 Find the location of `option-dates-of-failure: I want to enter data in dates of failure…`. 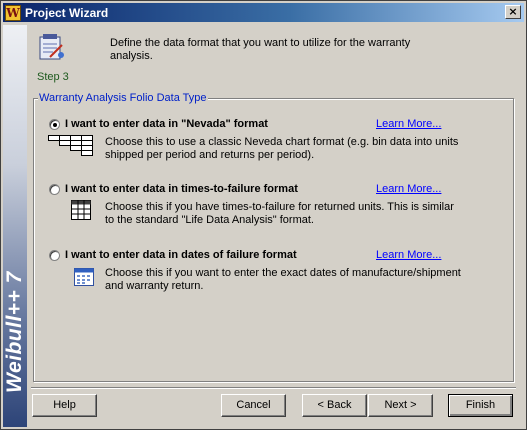

option-dates-of-failure: I want to enter data in dates of failure… is located at coordinates (273, 274).